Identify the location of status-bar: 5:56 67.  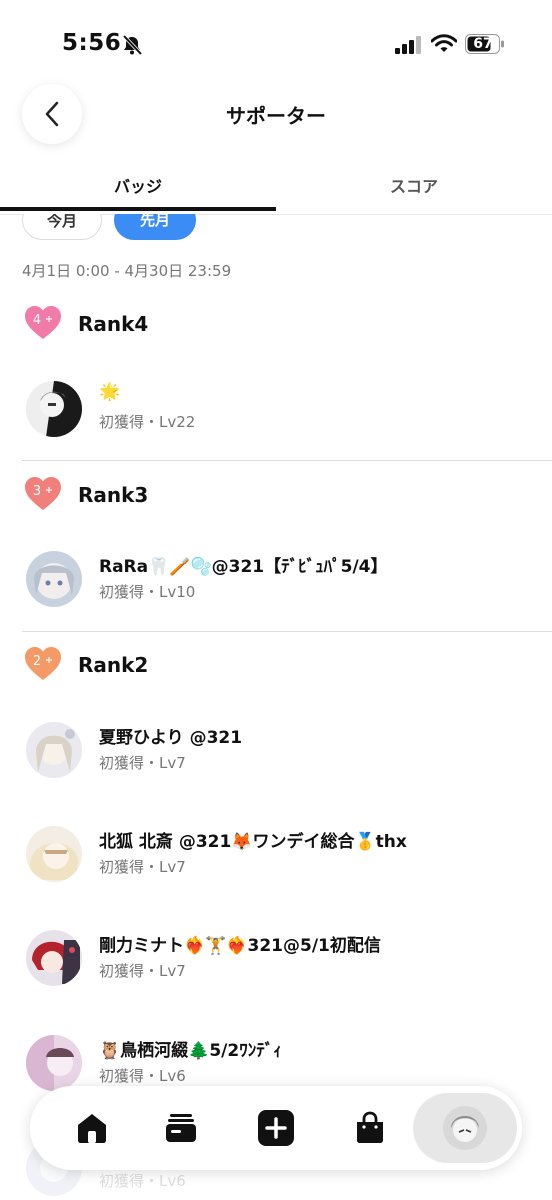
(276, 40).